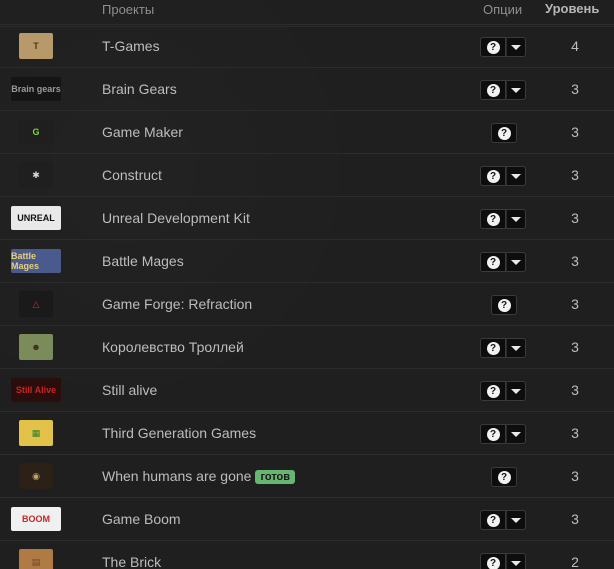 This screenshot has height=569, width=614. I want to click on table-row: Brain gears Brain Gears? 3, so click(307, 88).